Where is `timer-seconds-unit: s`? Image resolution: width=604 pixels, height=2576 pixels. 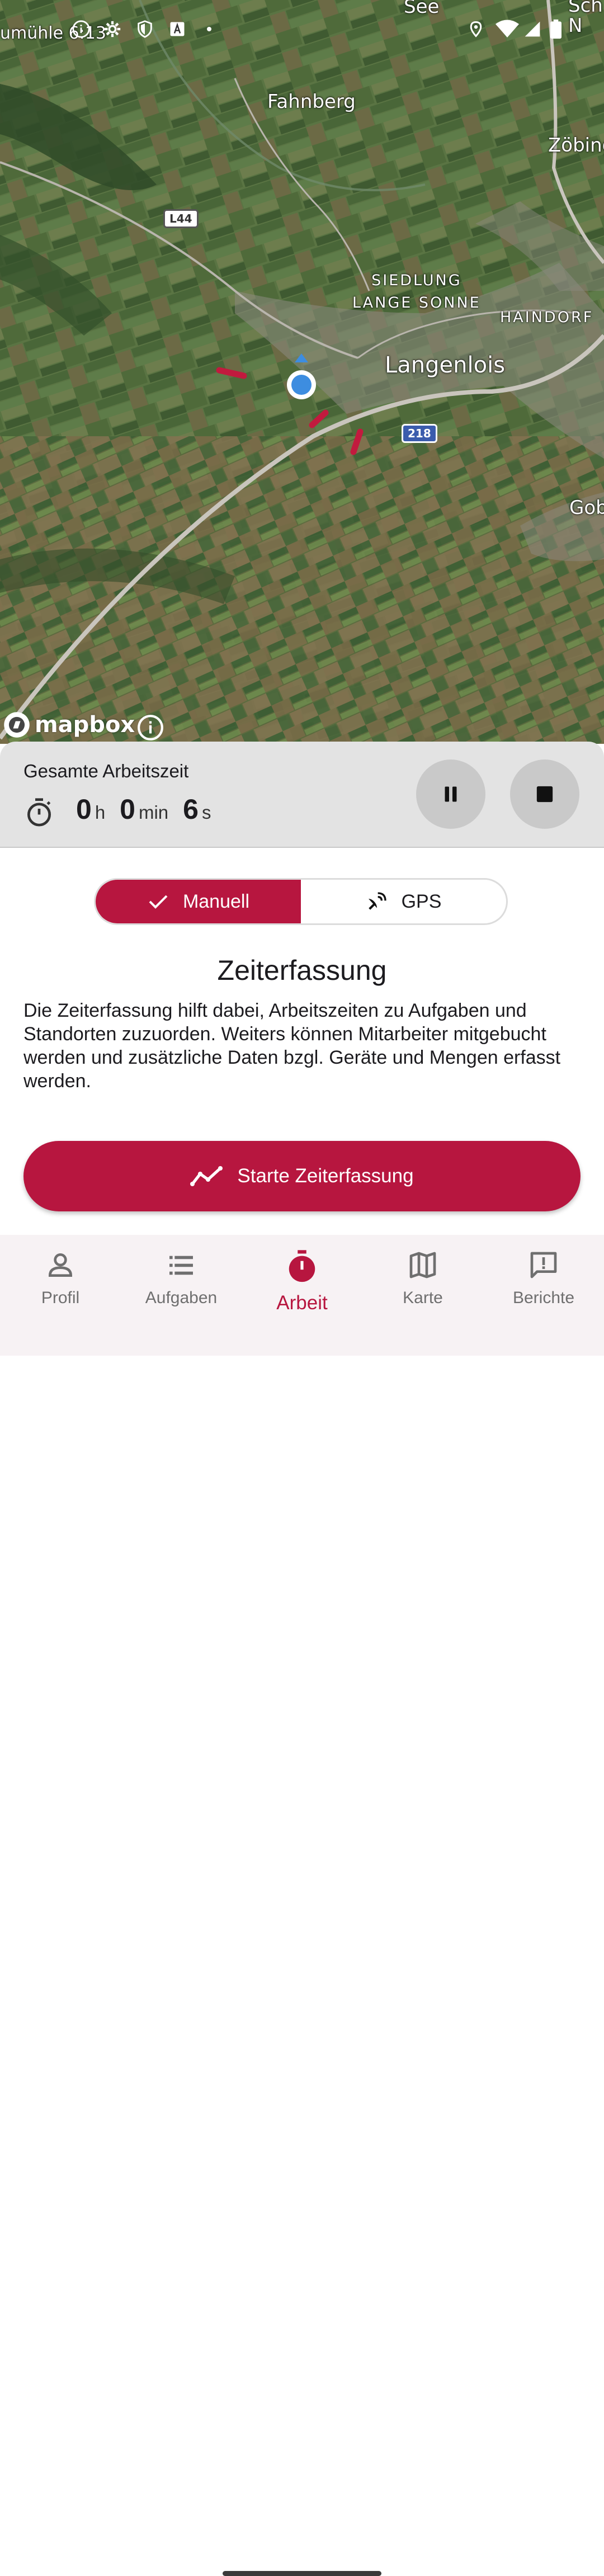 timer-seconds-unit: s is located at coordinates (206, 812).